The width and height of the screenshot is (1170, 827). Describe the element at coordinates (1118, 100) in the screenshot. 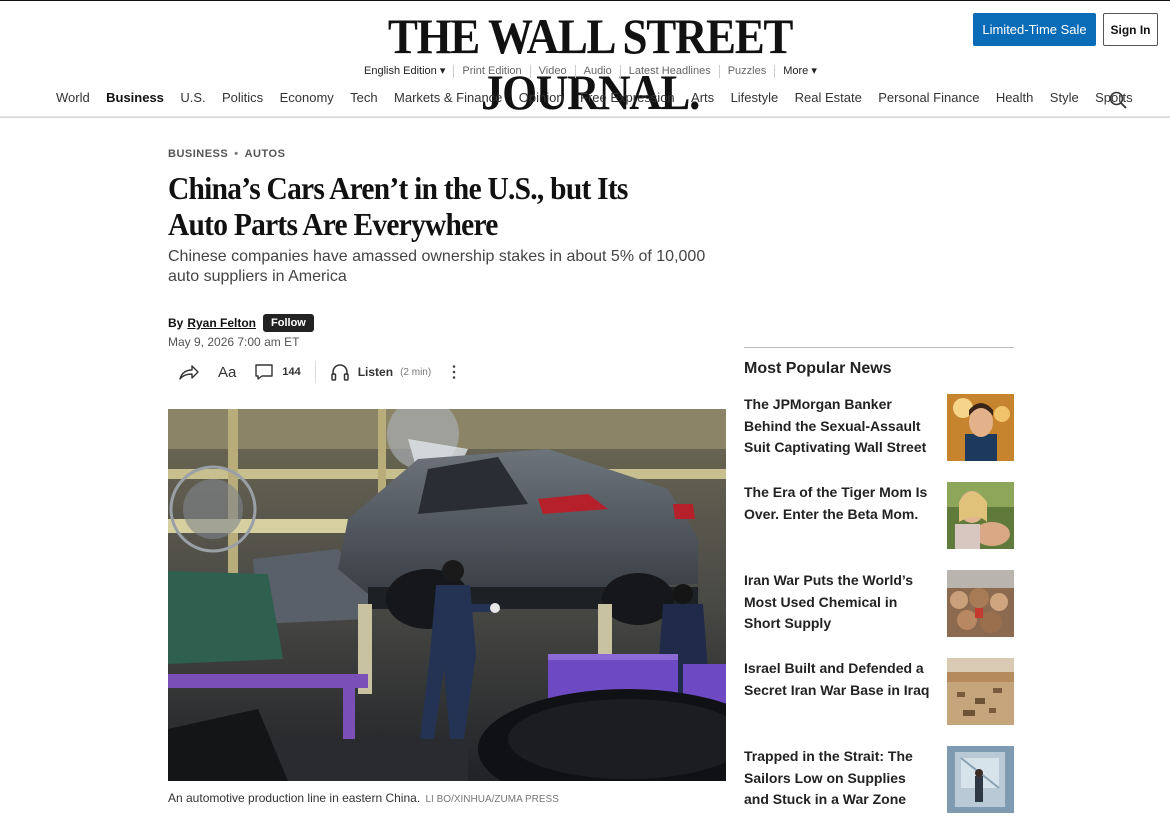

I see `search-icon` at that location.